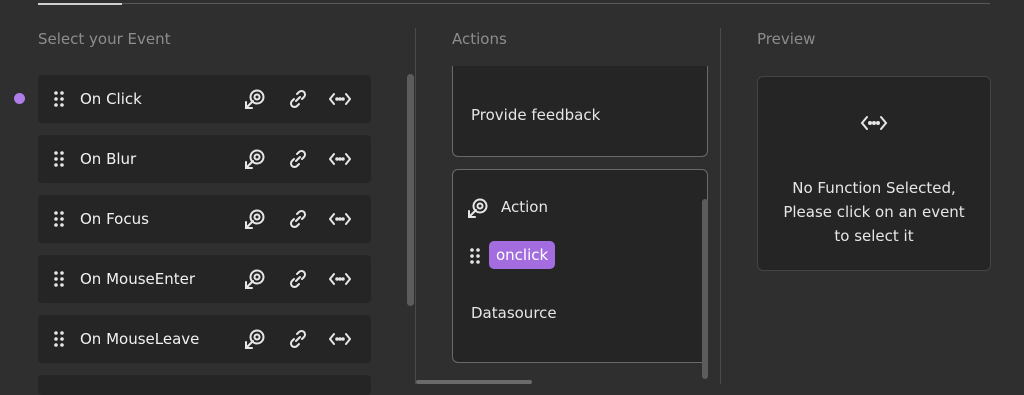 The height and width of the screenshot is (395, 1024). I want to click on actions-column-title: Actions, so click(479, 39).